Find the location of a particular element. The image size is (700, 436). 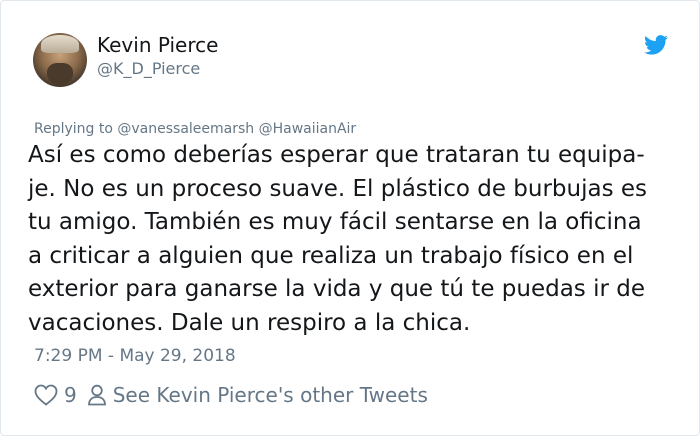

tweet-actions: 9 See Kevin Pierce's other Tweets is located at coordinates (231, 395).